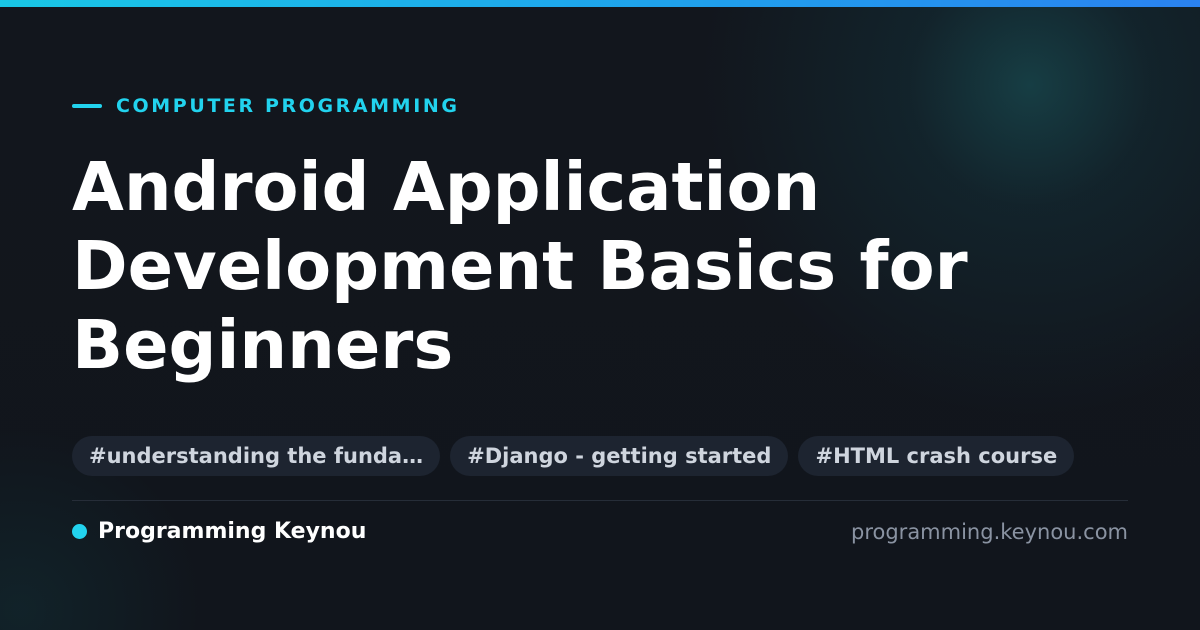 The image size is (1200, 630). I want to click on top-accent-bar, so click(600, 3).